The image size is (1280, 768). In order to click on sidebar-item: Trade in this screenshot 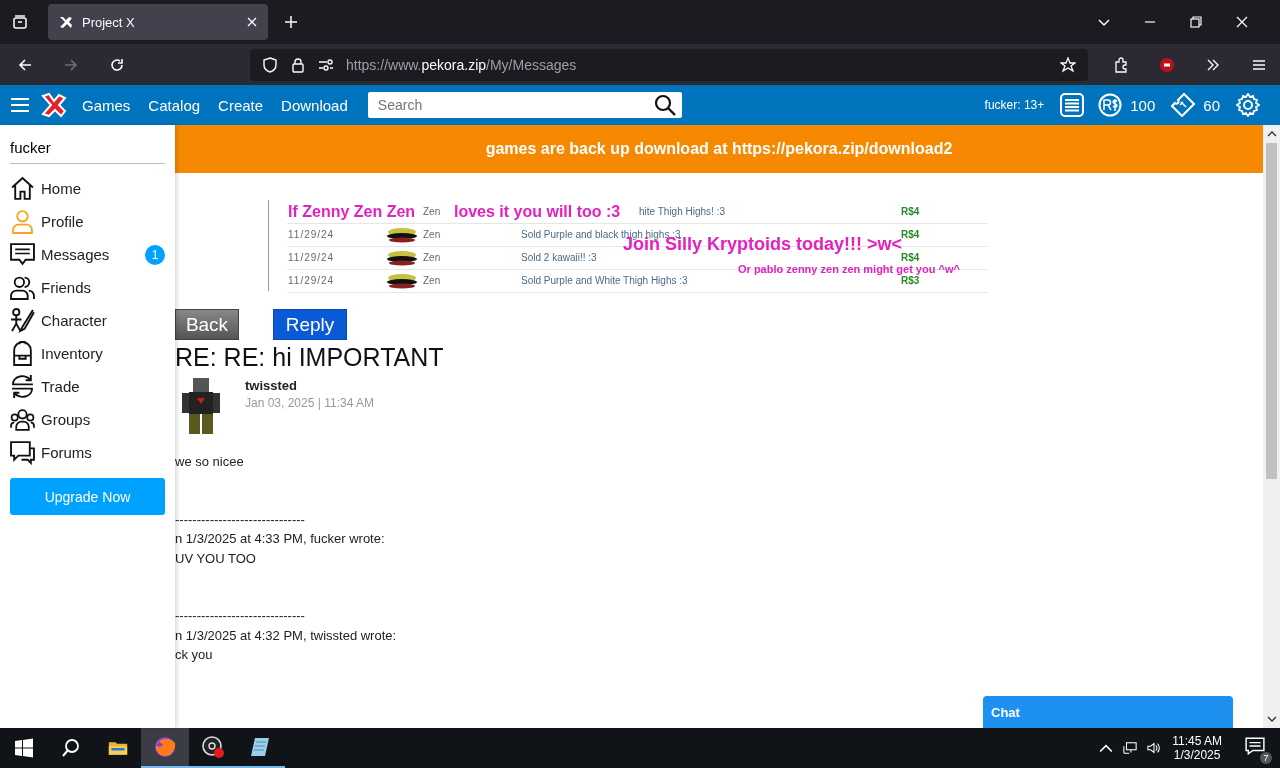, I will do `click(87, 386)`.